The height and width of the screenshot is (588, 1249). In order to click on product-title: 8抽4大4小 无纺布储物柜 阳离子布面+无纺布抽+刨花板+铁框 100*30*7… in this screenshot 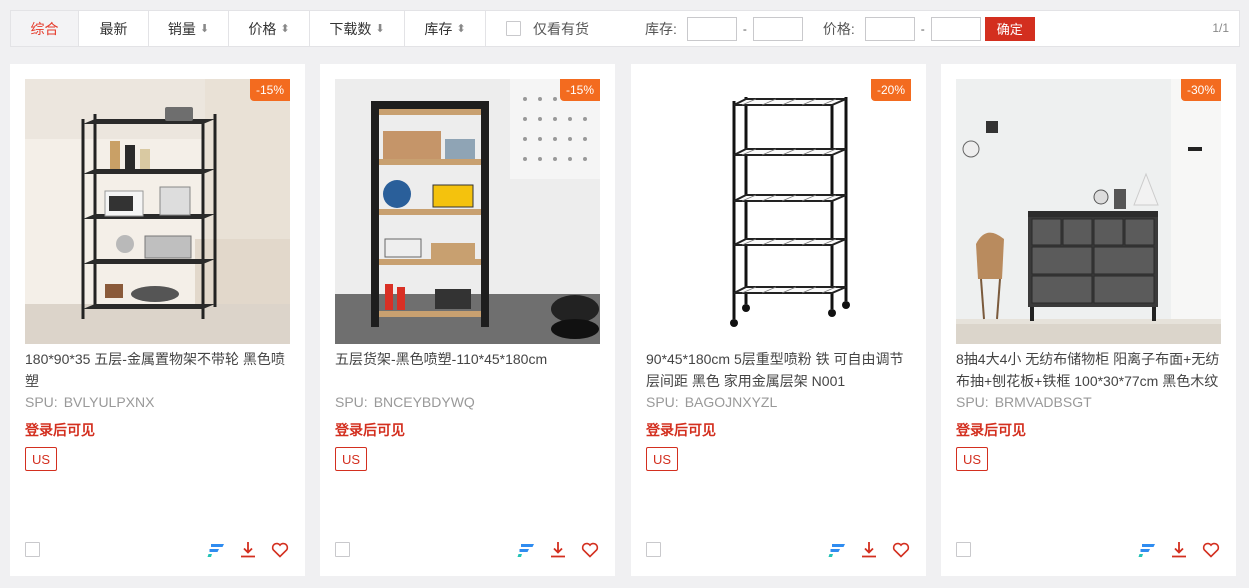, I will do `click(1090, 370)`.